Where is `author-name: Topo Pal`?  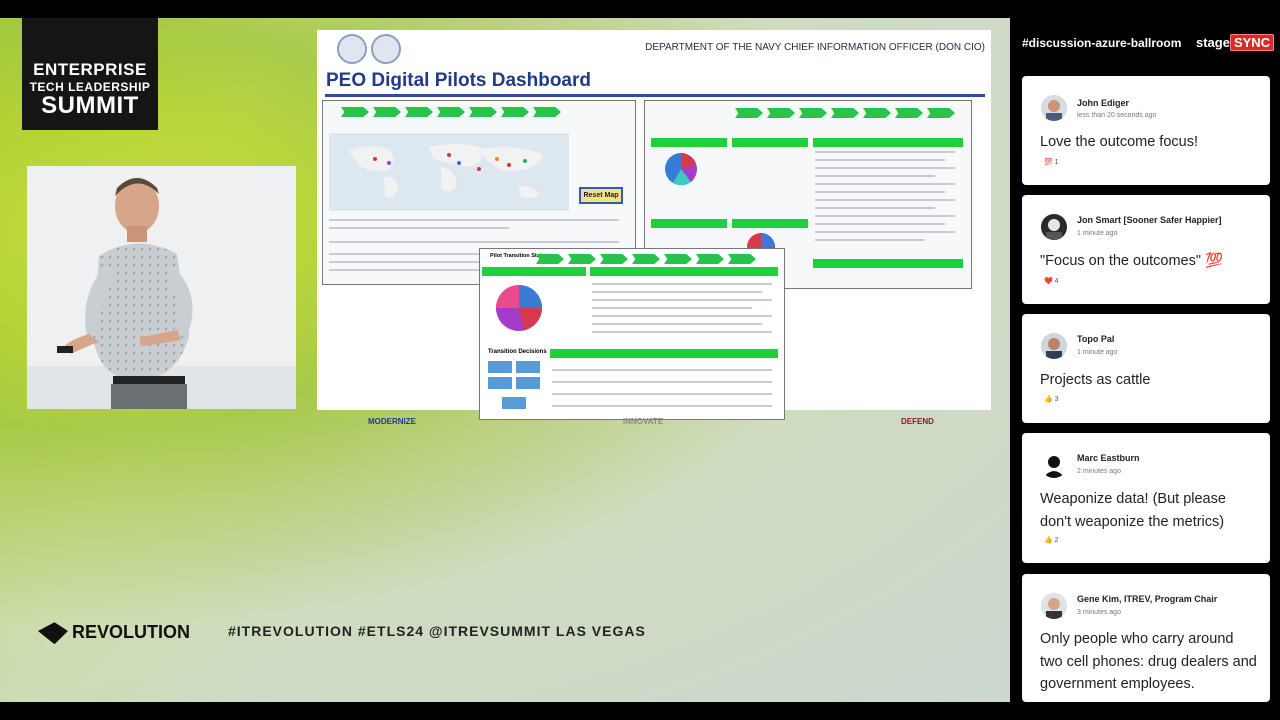
author-name: Topo Pal is located at coordinates (1096, 339).